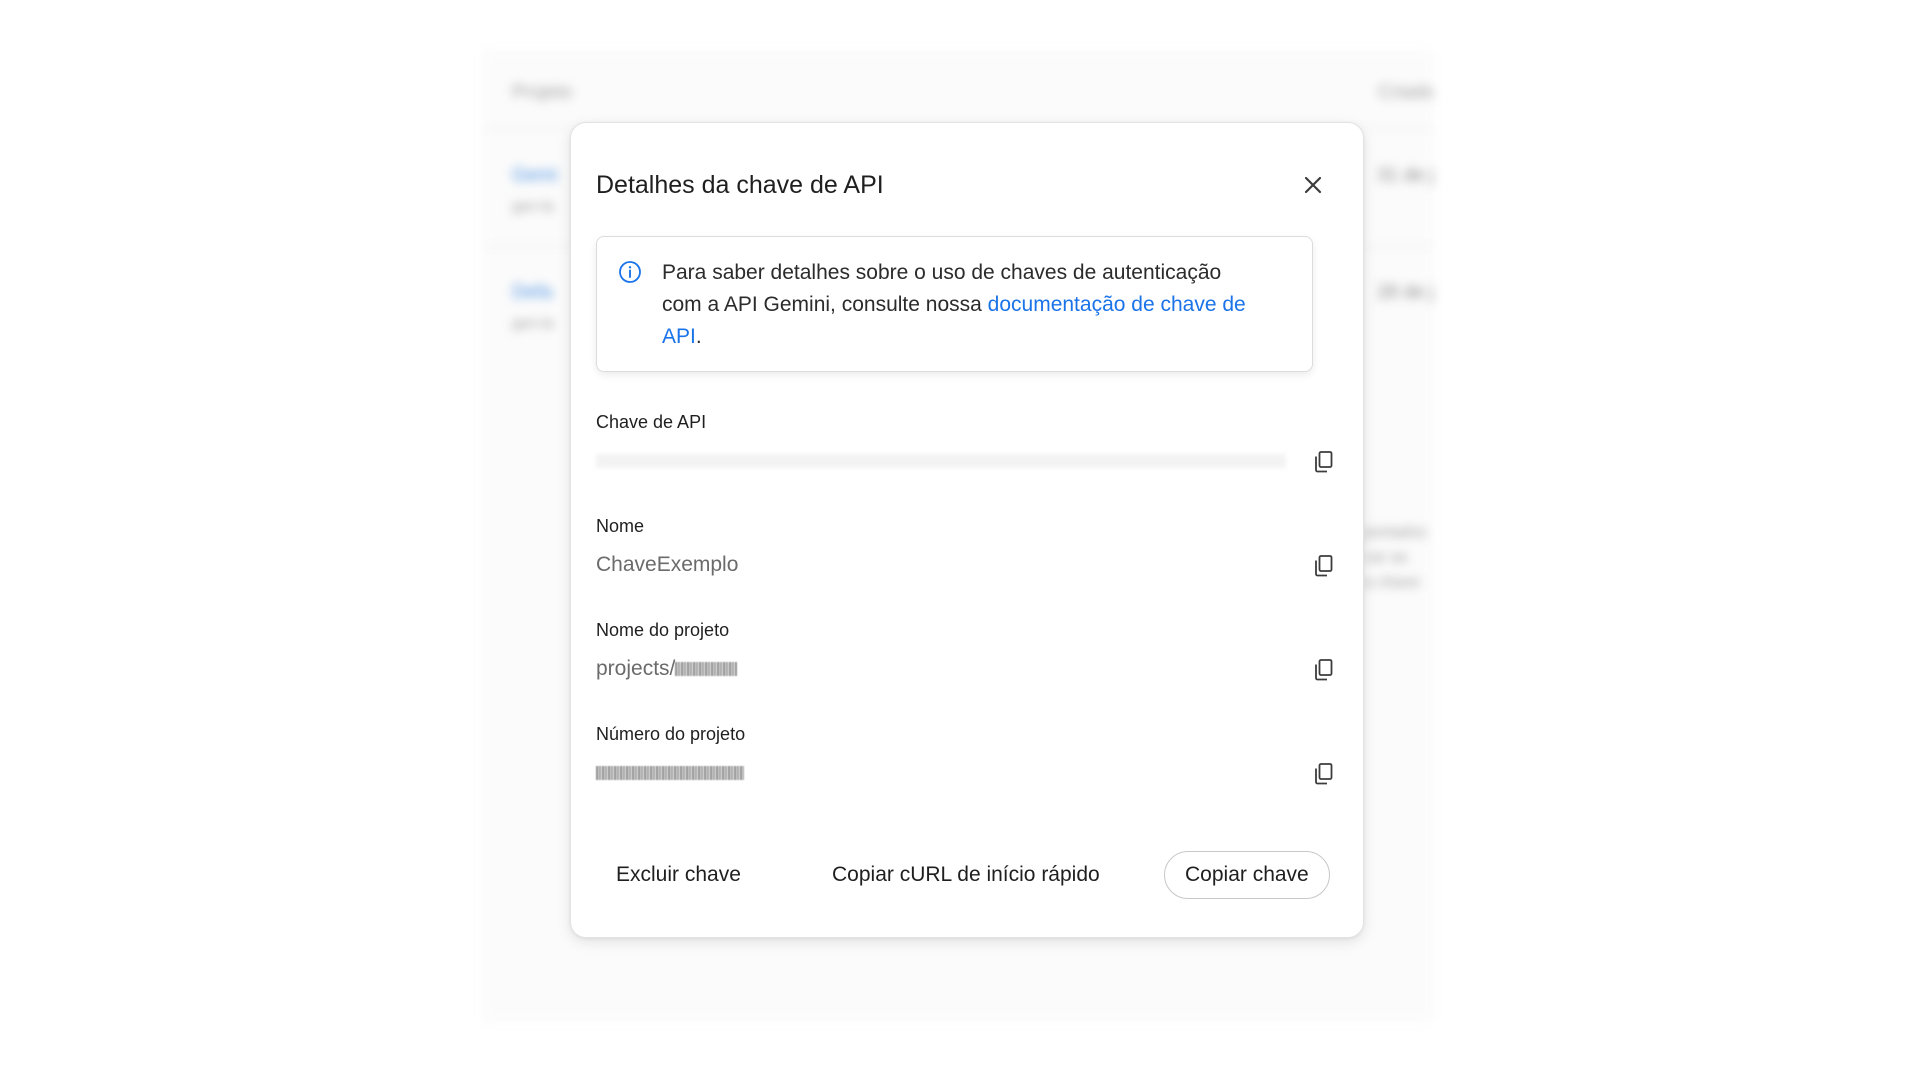 This screenshot has height=1080, width=1920. I want to click on project-number-field: Número do projeto, so click(966, 754).